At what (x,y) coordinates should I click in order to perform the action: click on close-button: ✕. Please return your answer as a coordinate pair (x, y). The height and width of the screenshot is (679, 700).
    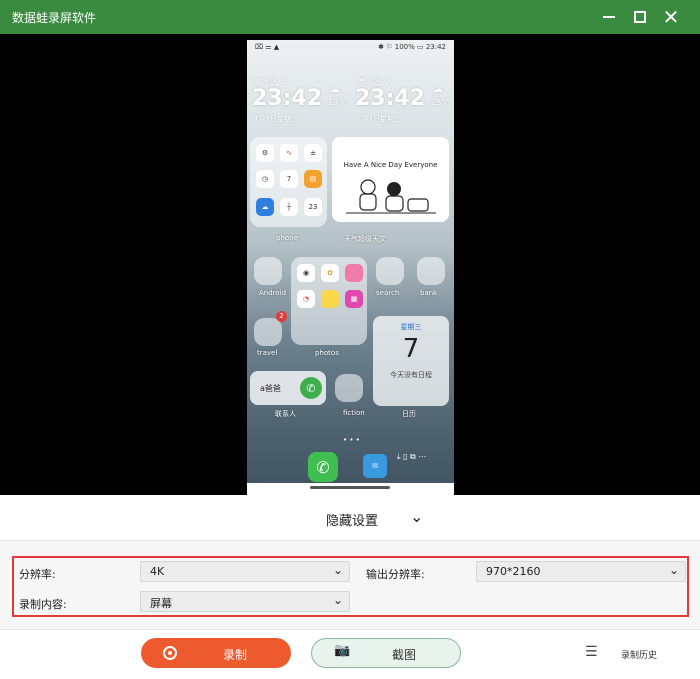
    Looking at the image, I should click on (671, 17).